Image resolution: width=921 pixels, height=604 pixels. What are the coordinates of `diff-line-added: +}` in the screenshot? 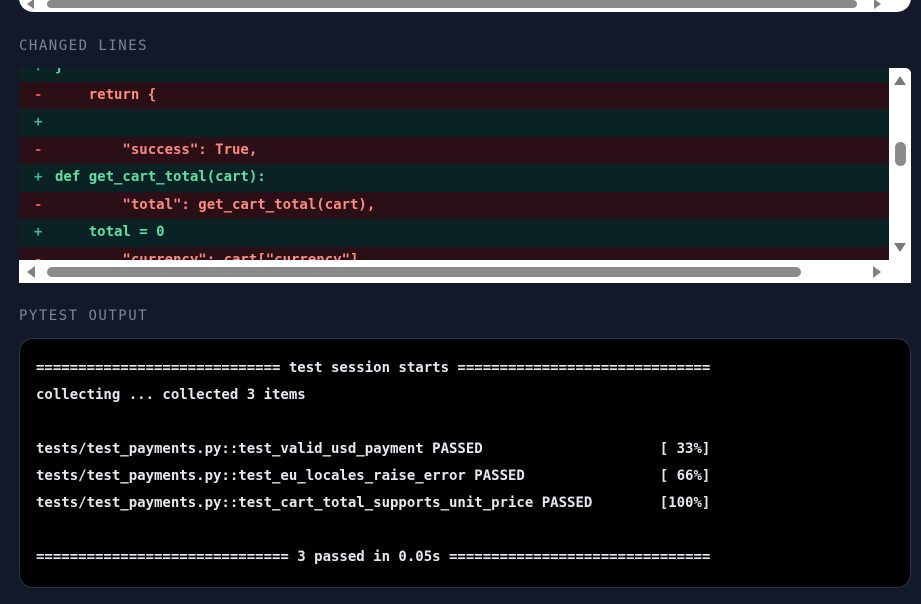 It's located at (454, 75).